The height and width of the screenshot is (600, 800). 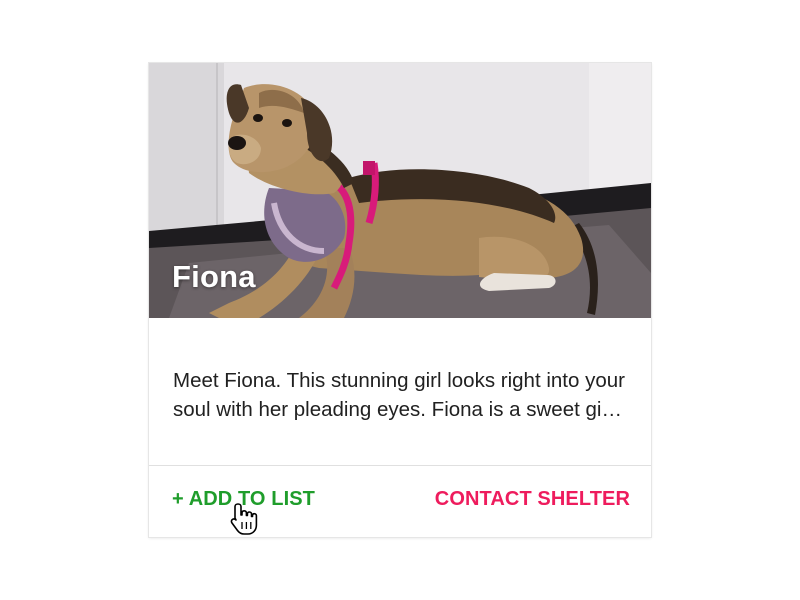 What do you see at coordinates (244, 519) in the screenshot?
I see `hand-pointer-icon` at bounding box center [244, 519].